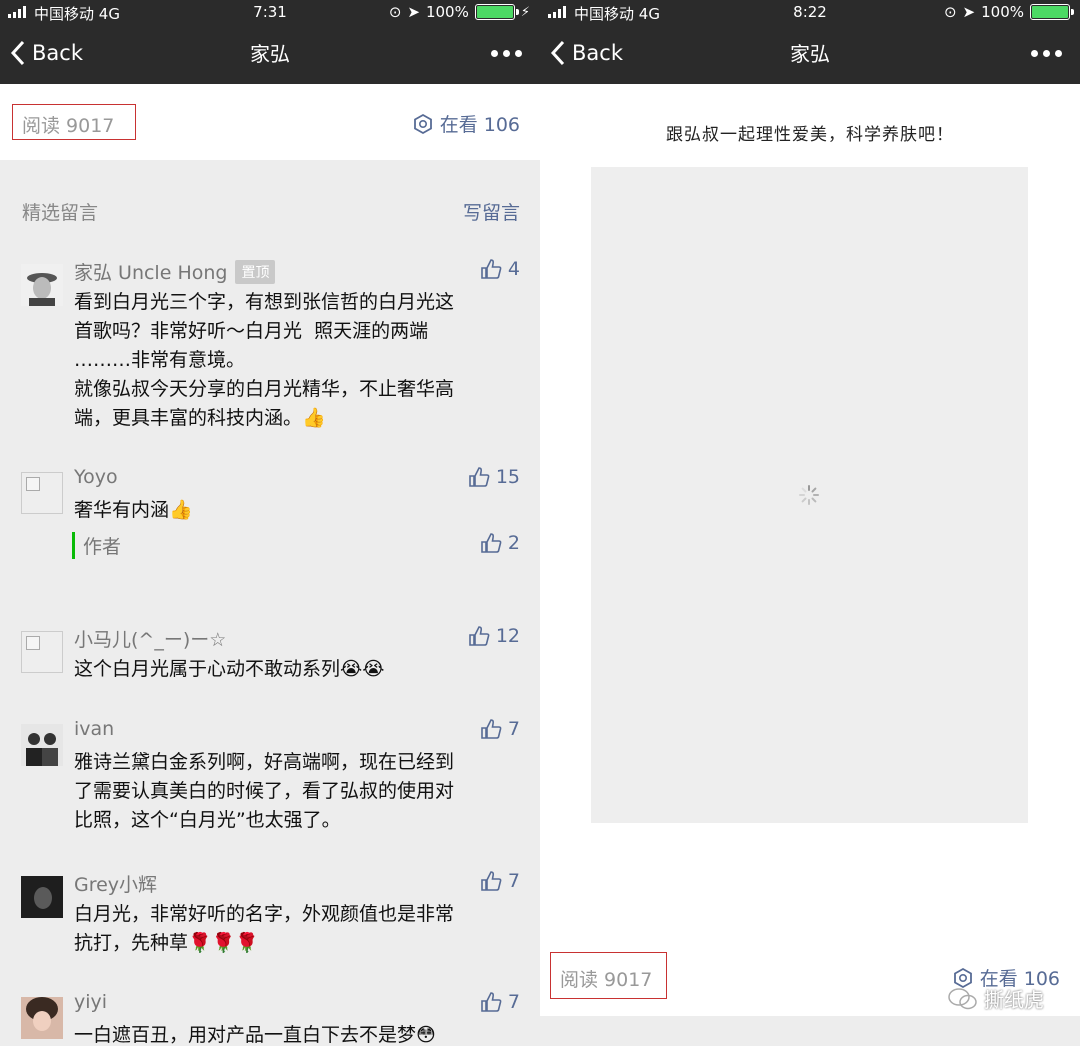  I want to click on author-reply-label: 作者, so click(96, 545).